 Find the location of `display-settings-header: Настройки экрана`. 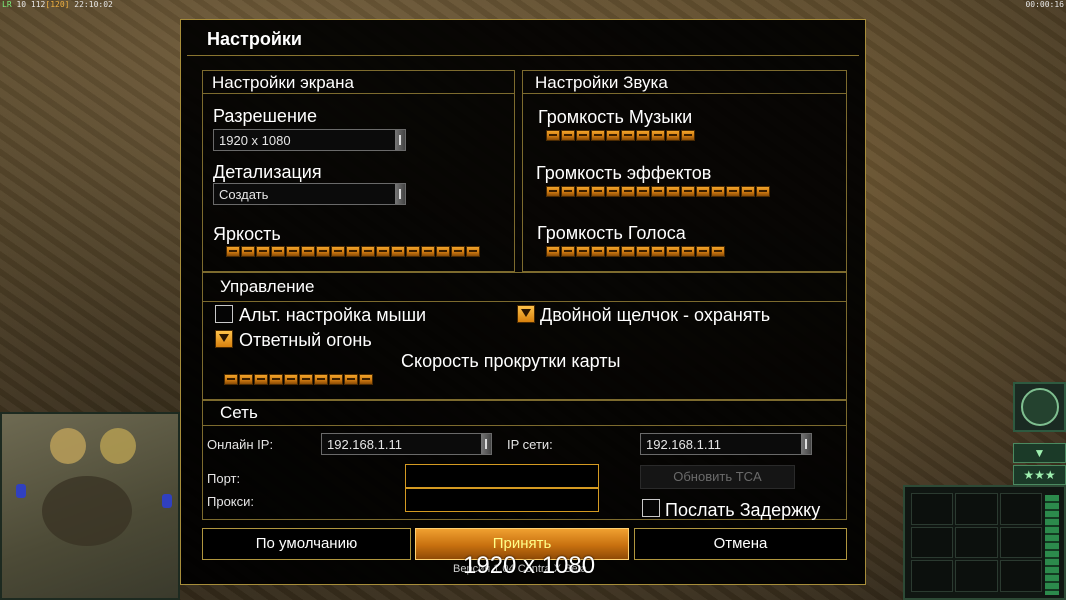

display-settings-header: Настройки экрана is located at coordinates (283, 82).